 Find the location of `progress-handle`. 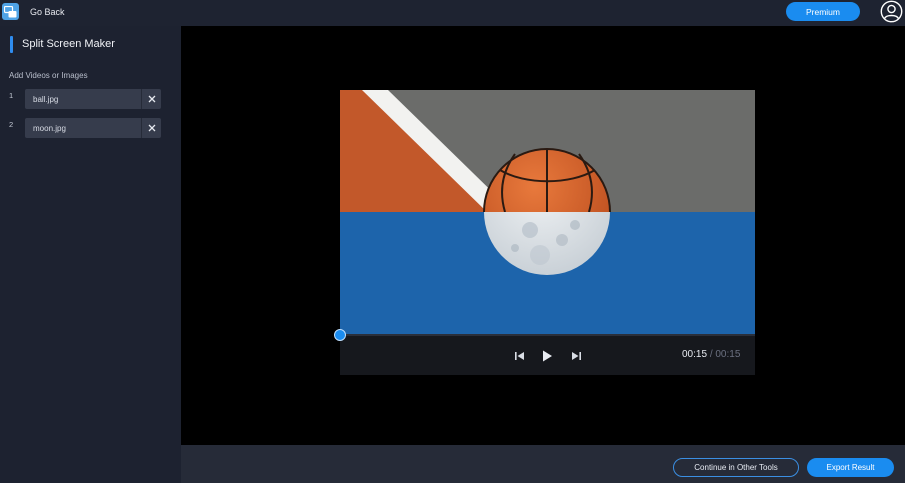

progress-handle is located at coordinates (340, 335).